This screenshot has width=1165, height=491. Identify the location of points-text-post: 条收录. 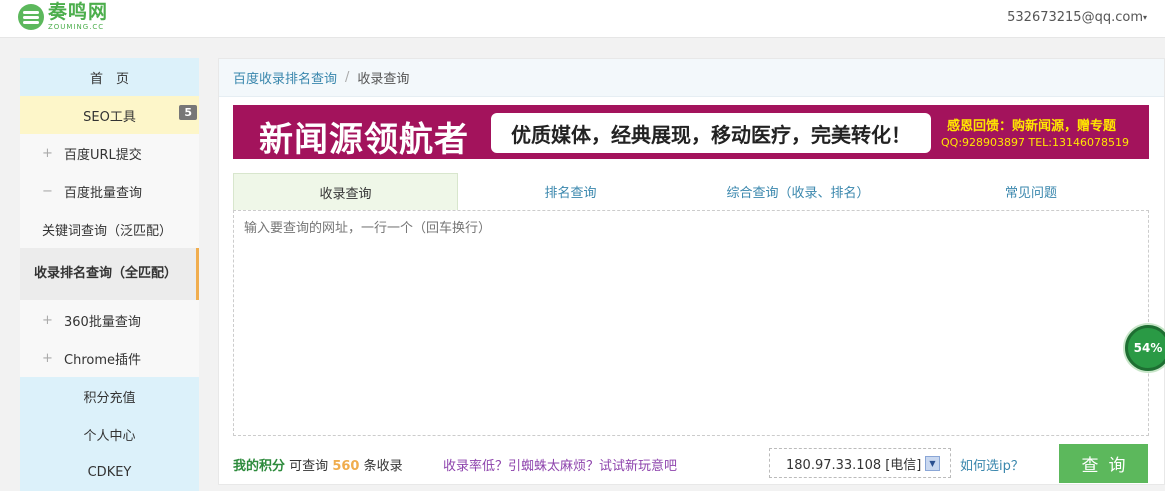
(383, 466).